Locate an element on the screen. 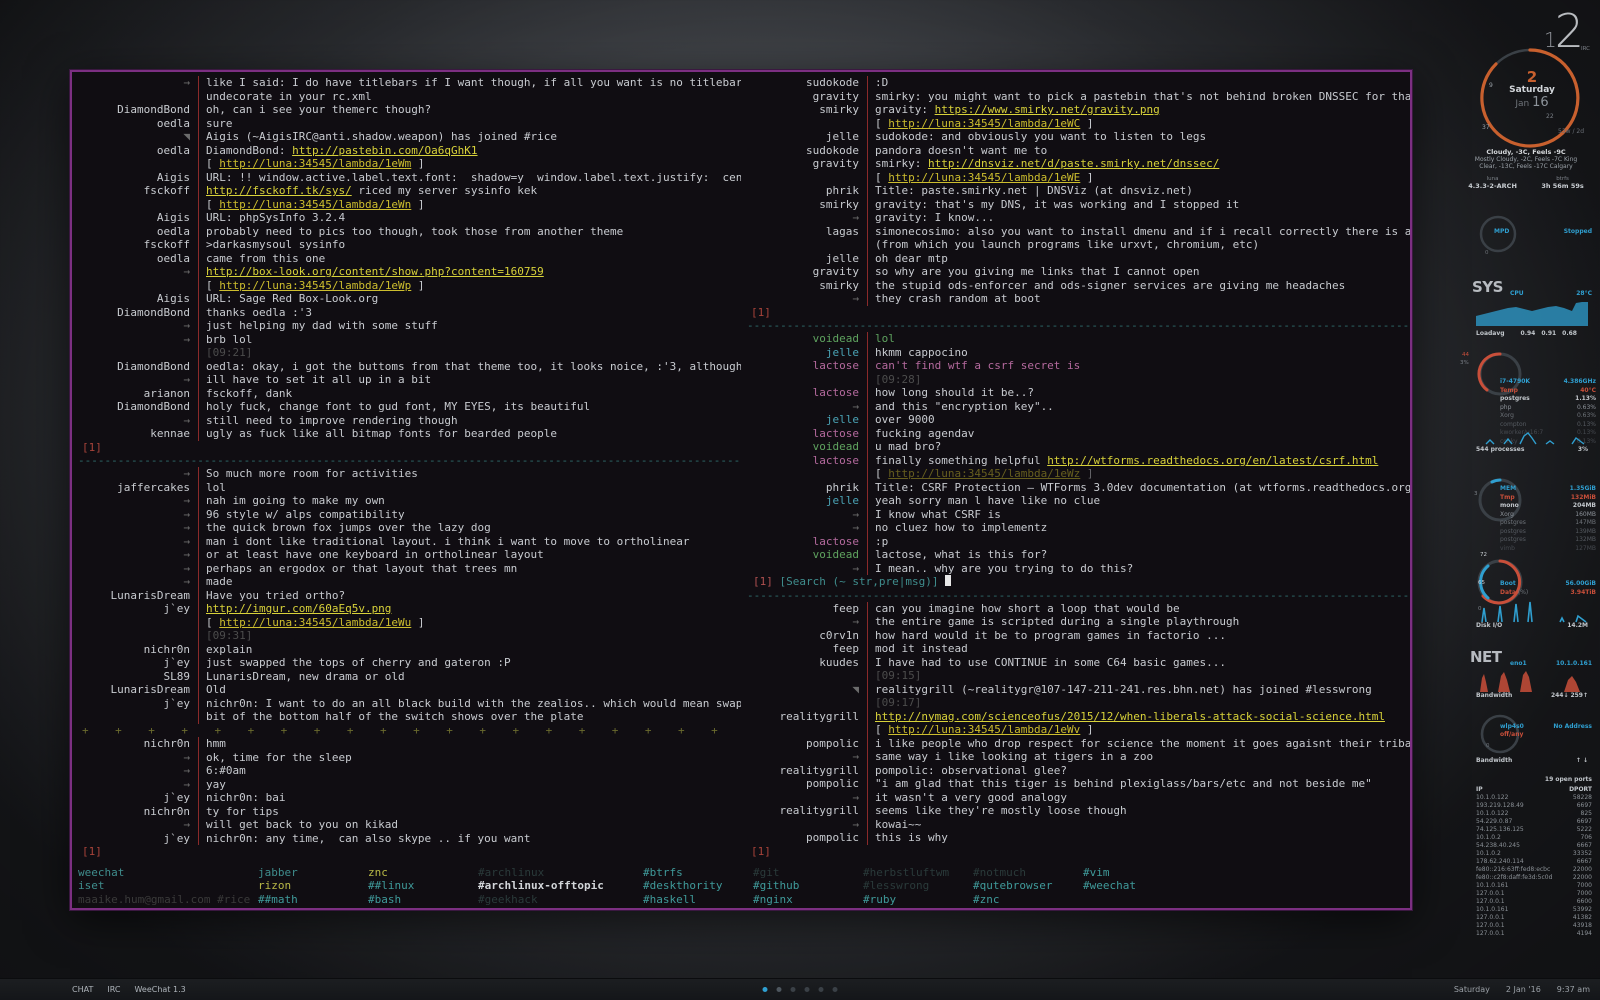 This screenshot has width=1600, height=1000. chat-nick: → is located at coordinates (186, 824).